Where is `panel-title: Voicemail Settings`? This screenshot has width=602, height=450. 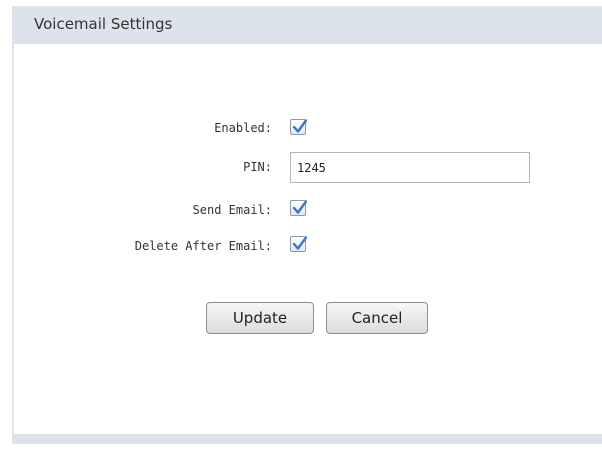
panel-title: Voicemail Settings is located at coordinates (103, 24).